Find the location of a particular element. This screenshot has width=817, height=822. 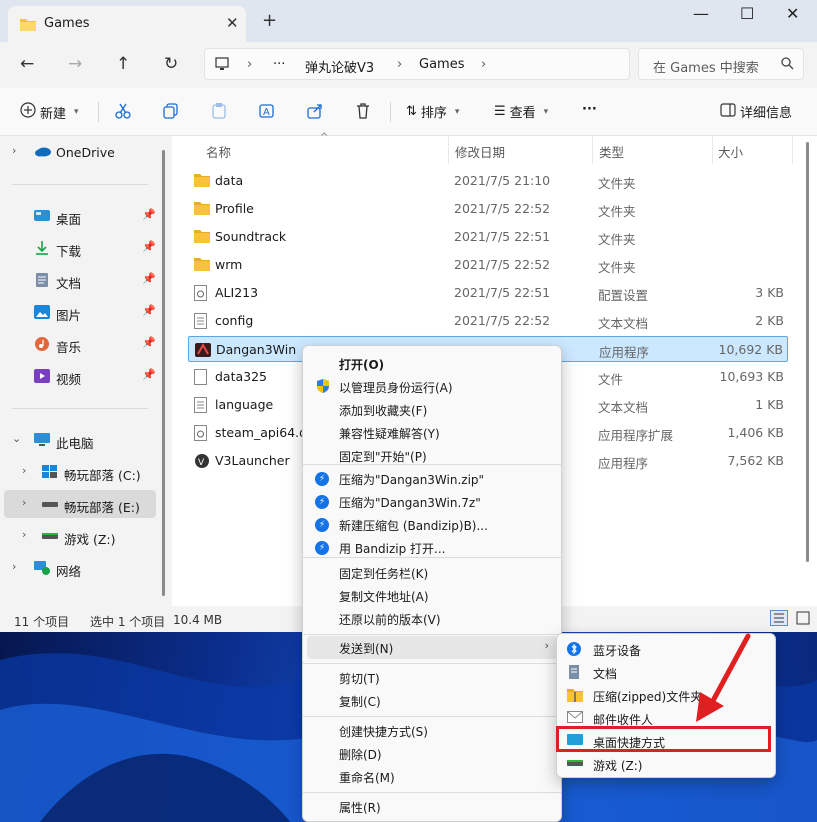

breadcrumb-chevron-icon: › is located at coordinates (484, 64).